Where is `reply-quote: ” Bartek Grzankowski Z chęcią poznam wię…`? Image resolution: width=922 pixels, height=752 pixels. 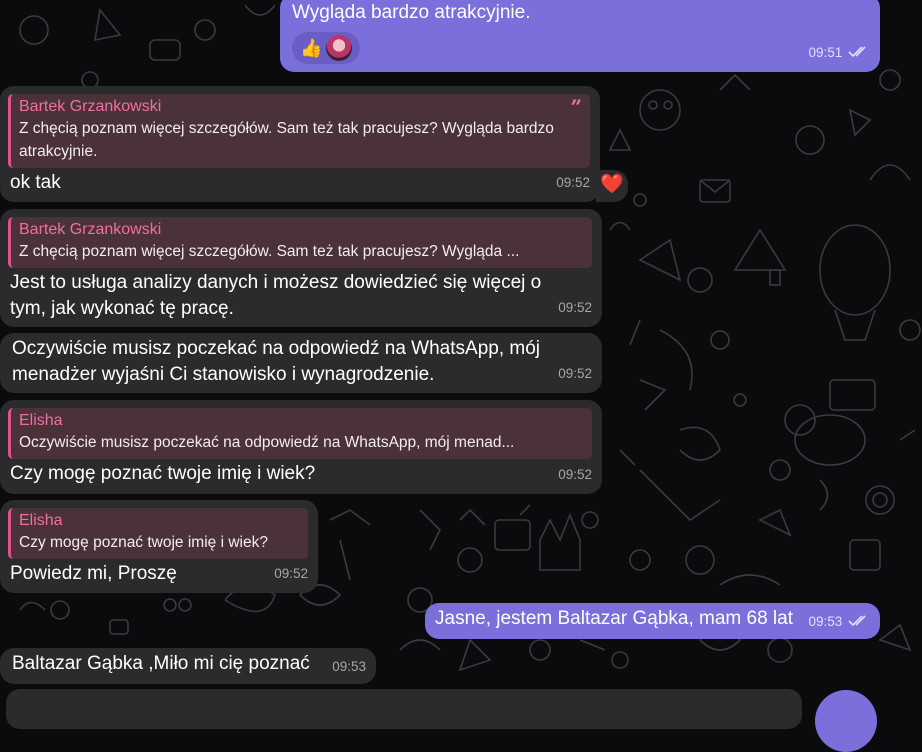
reply-quote: ” Bartek Grzankowski Z chęcią poznam wię… is located at coordinates (299, 131).